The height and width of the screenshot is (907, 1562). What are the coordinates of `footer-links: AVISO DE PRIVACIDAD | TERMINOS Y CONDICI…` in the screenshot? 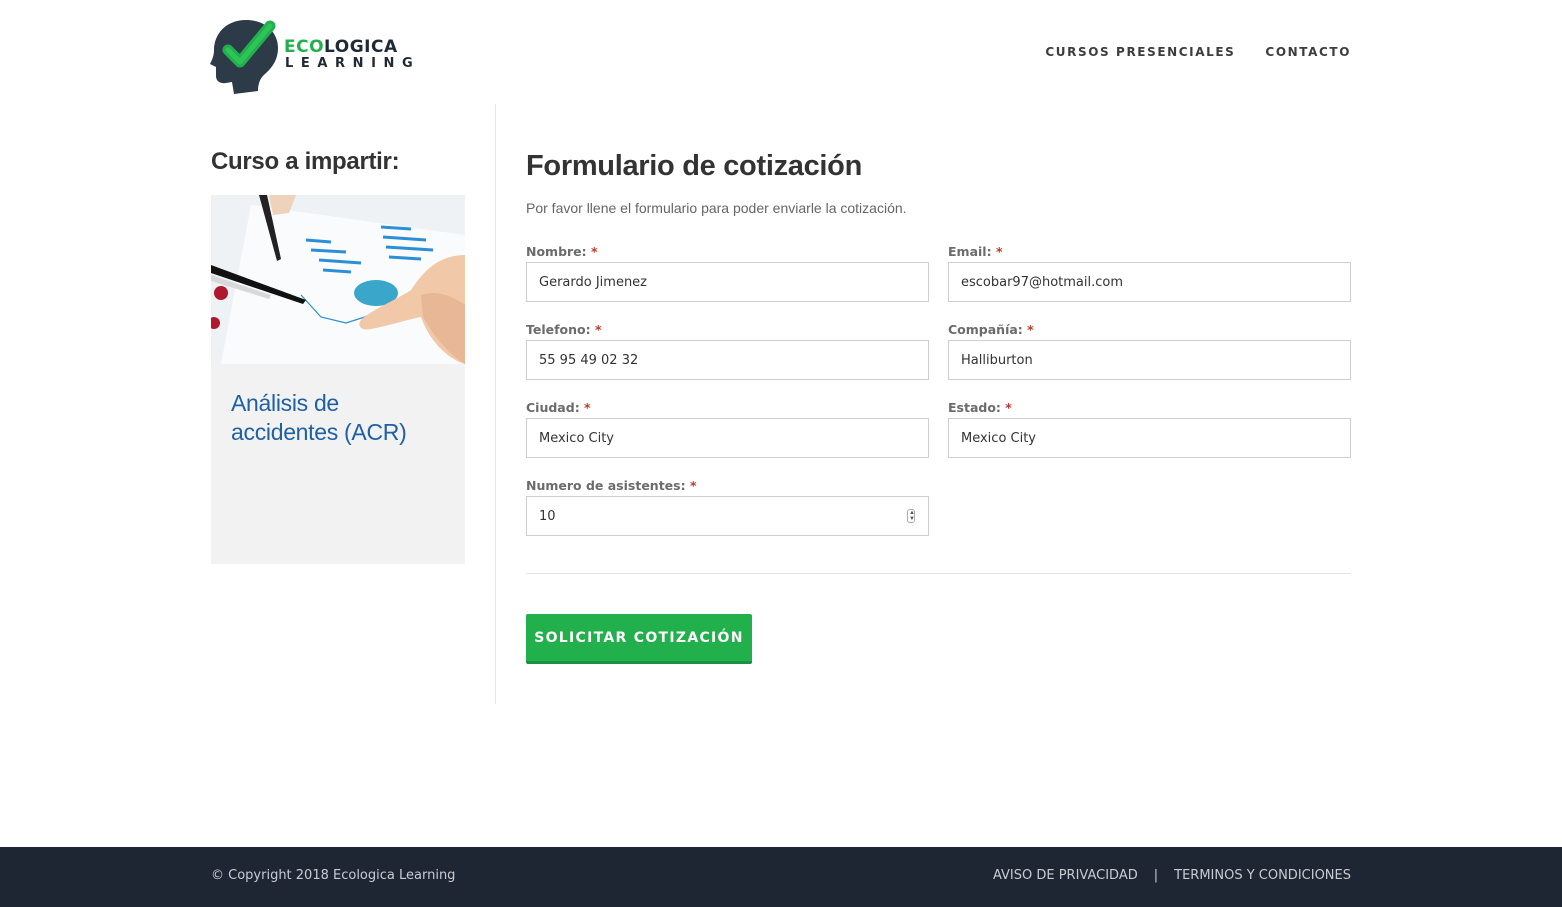 It's located at (1172, 875).